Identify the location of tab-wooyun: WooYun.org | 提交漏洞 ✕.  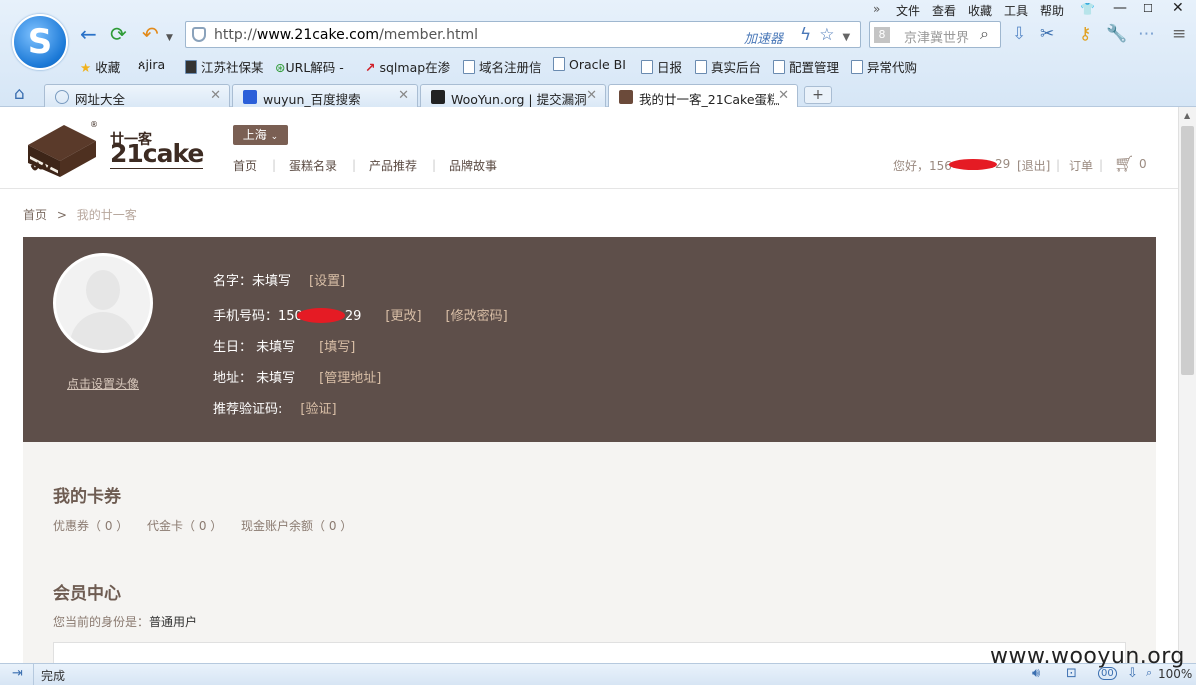
(513, 95).